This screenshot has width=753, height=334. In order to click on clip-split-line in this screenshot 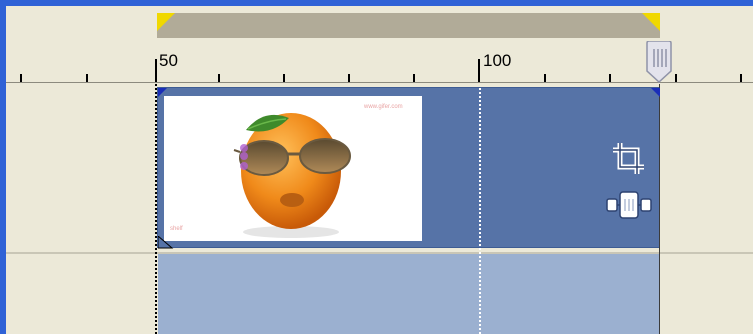, I will do `click(480, 211)`.